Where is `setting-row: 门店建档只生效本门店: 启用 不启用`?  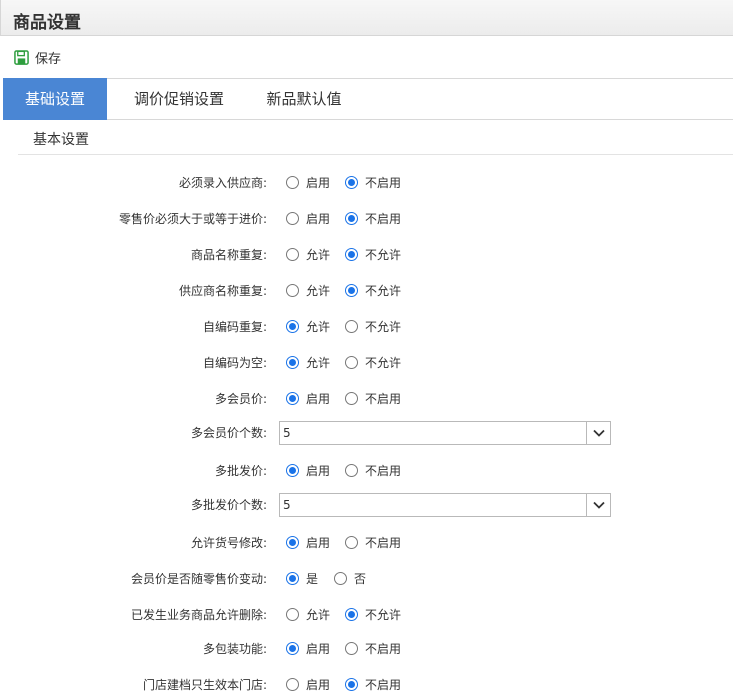
setting-row: 门店建档只生效本门店: 启用 不启用 is located at coordinates (366, 684).